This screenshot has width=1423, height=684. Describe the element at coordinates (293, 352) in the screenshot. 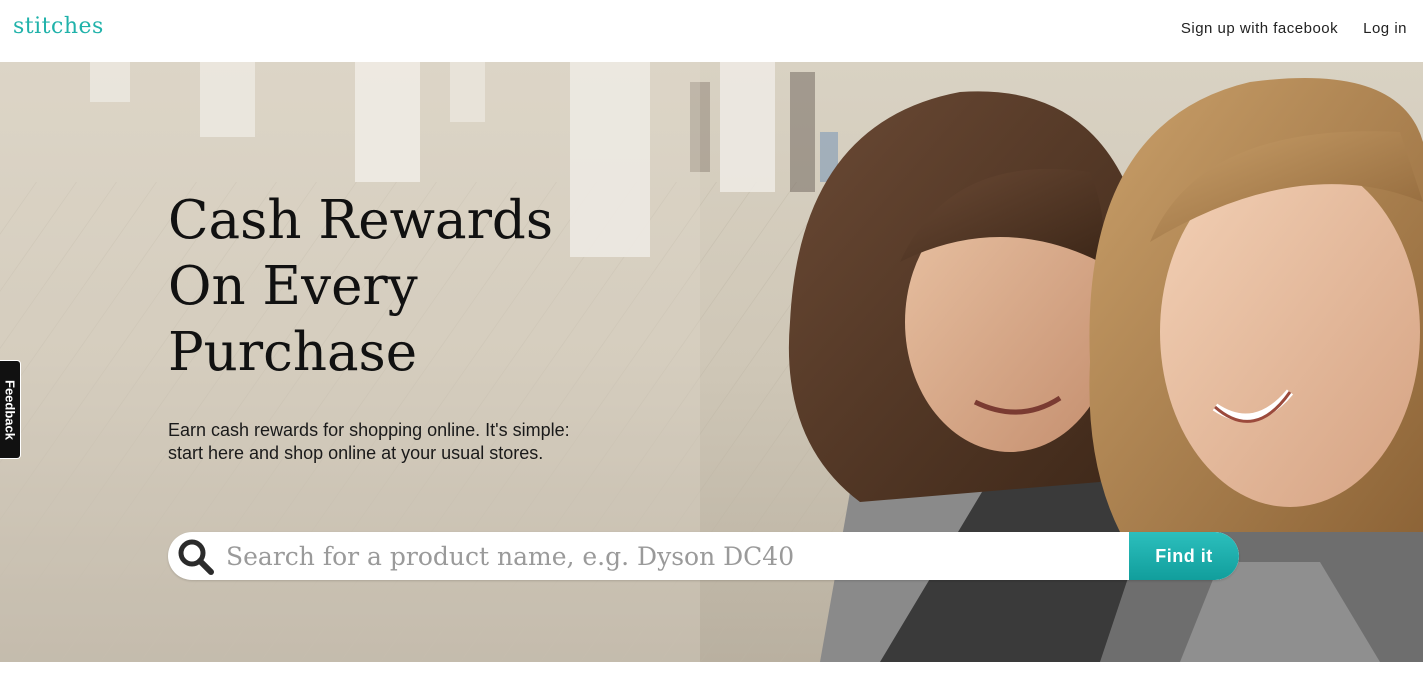

I see `hero-title-line-3: Purchase` at that location.